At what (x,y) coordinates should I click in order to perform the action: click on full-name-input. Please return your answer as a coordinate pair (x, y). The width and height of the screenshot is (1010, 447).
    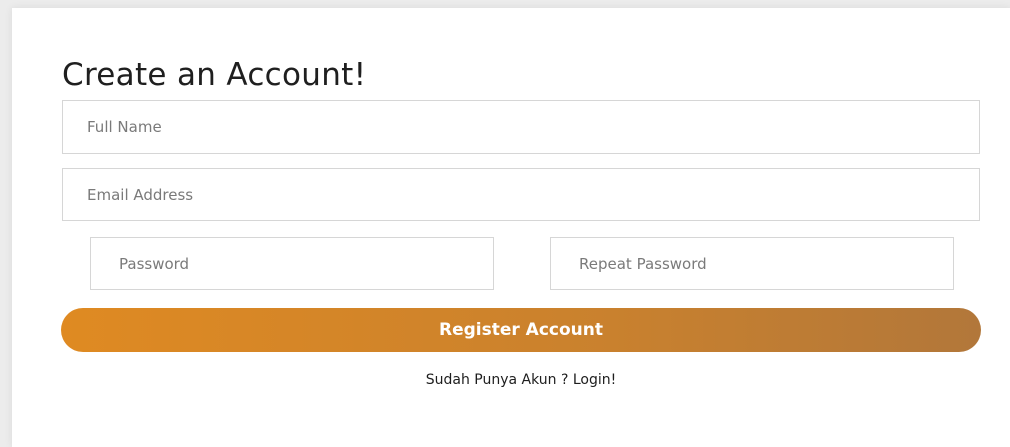
    Looking at the image, I should click on (521, 127).